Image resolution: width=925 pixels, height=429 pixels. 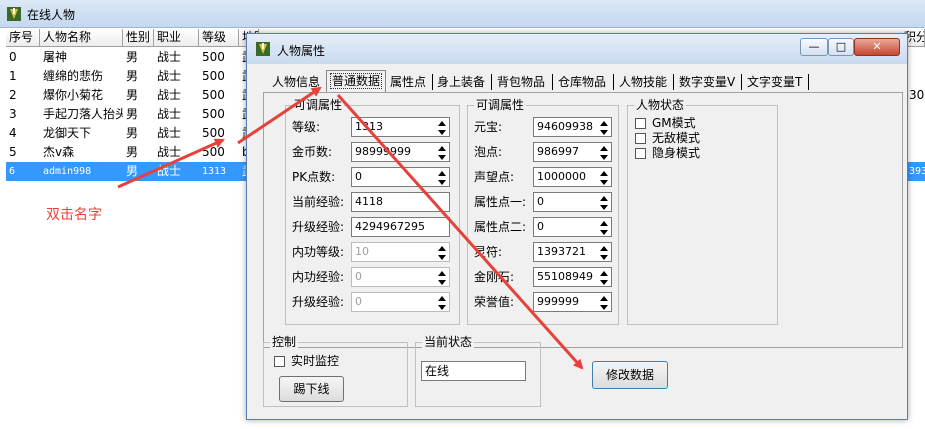 What do you see at coordinates (171, 163) in the screenshot?
I see `arrow-to-name` at bounding box center [171, 163].